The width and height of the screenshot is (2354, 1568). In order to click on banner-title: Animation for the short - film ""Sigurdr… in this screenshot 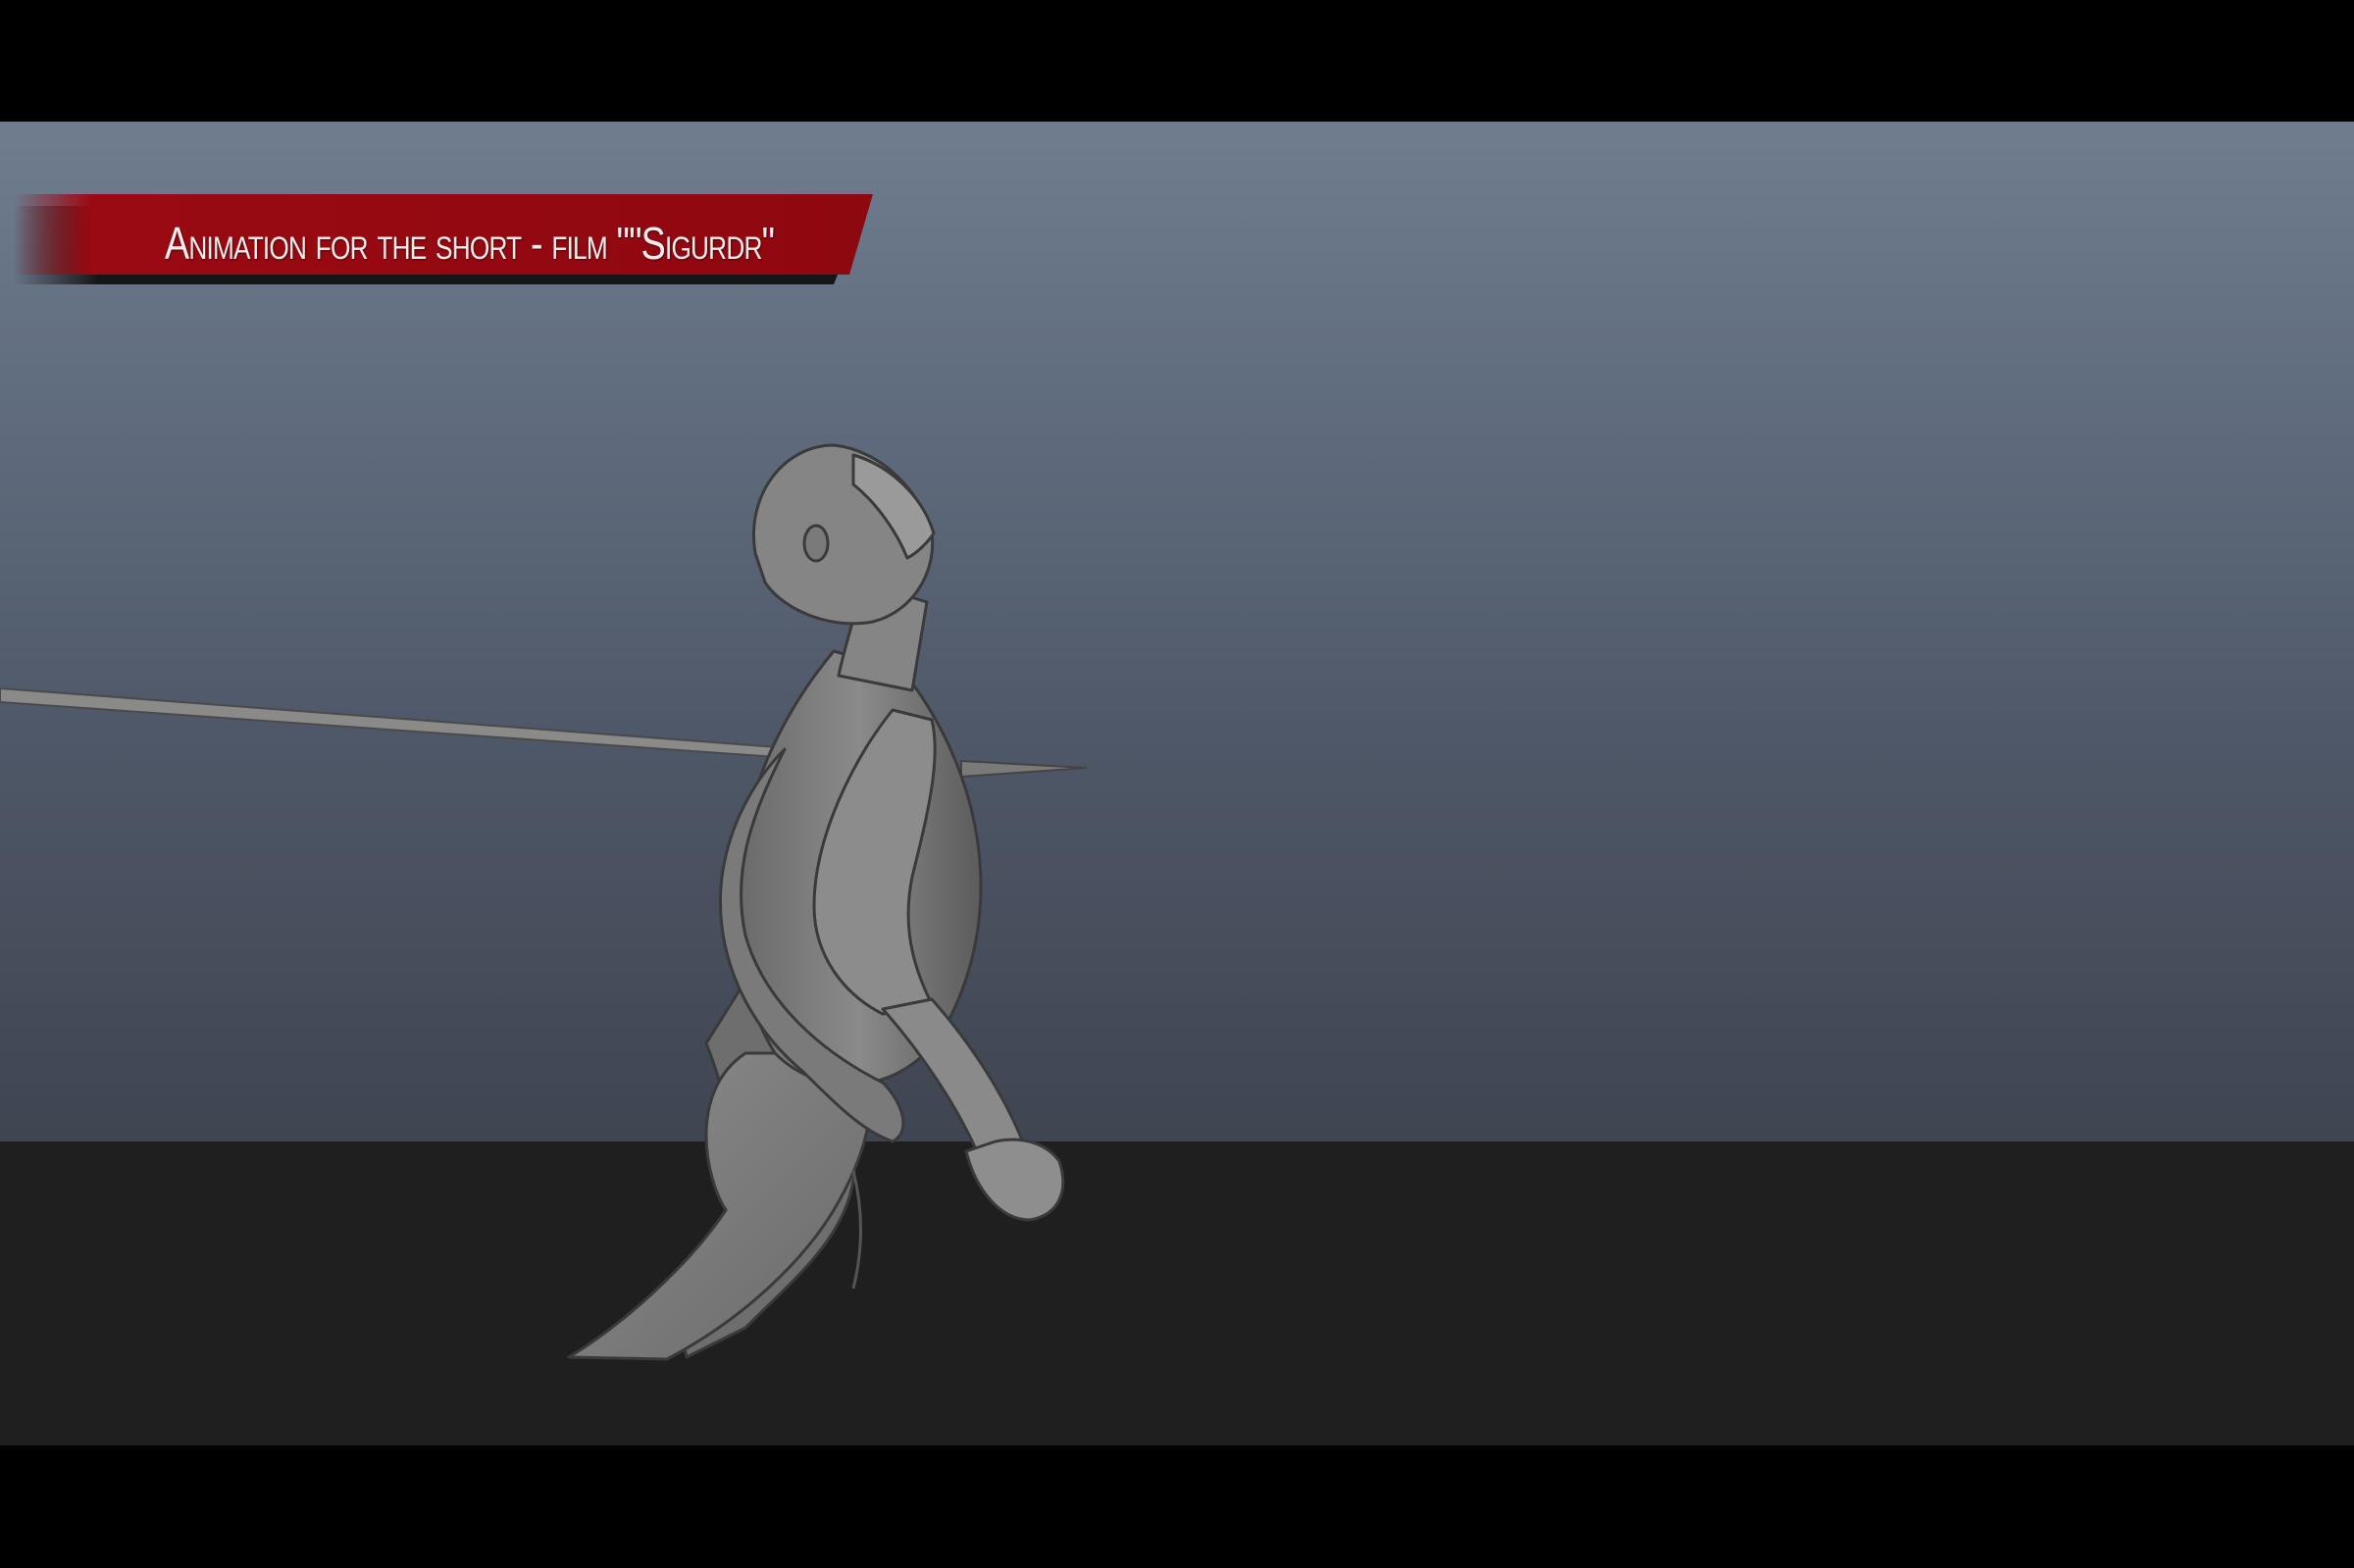, I will do `click(470, 243)`.